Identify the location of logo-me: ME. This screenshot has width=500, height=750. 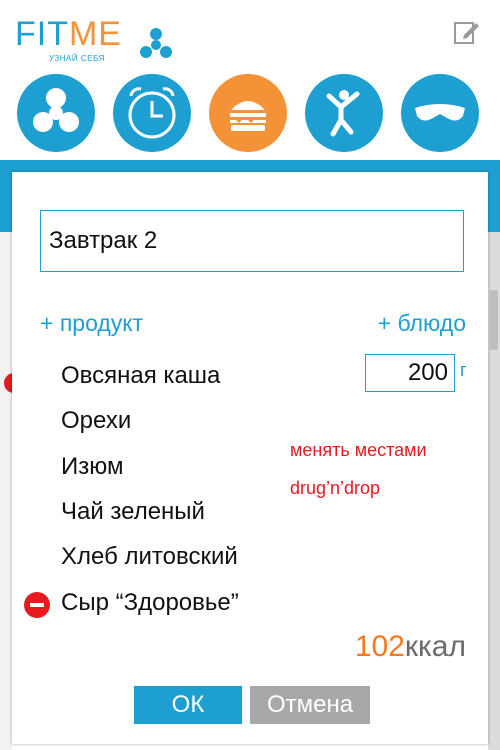
(95, 34).